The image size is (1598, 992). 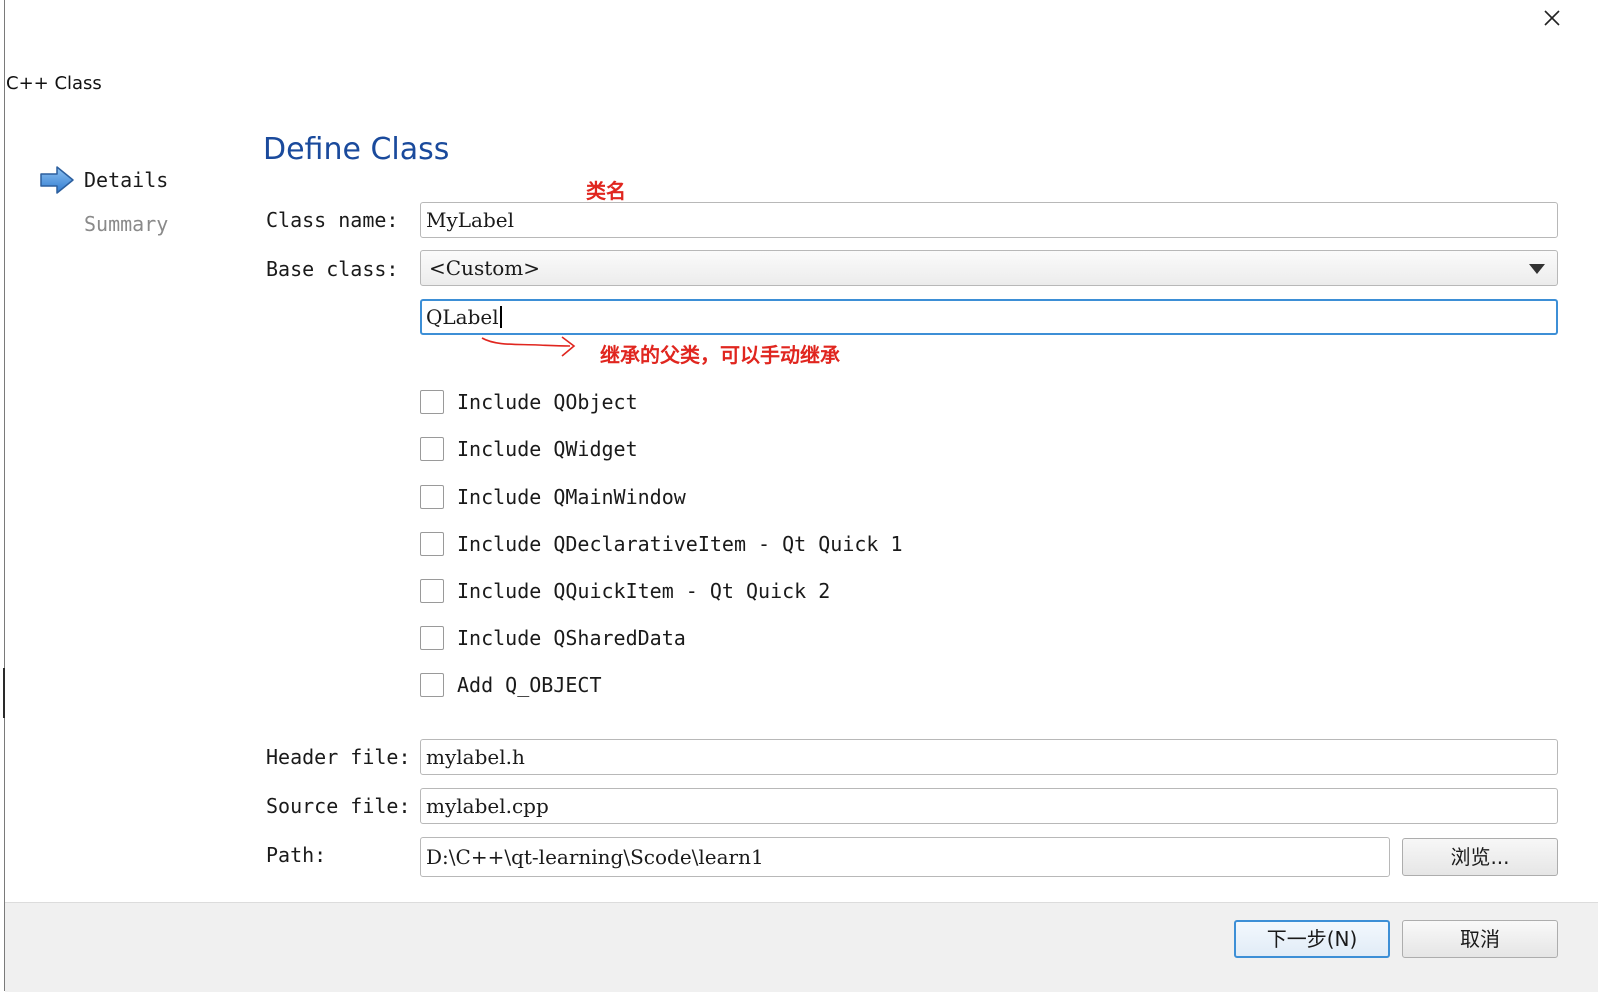 I want to click on close-button, so click(x=1552, y=18).